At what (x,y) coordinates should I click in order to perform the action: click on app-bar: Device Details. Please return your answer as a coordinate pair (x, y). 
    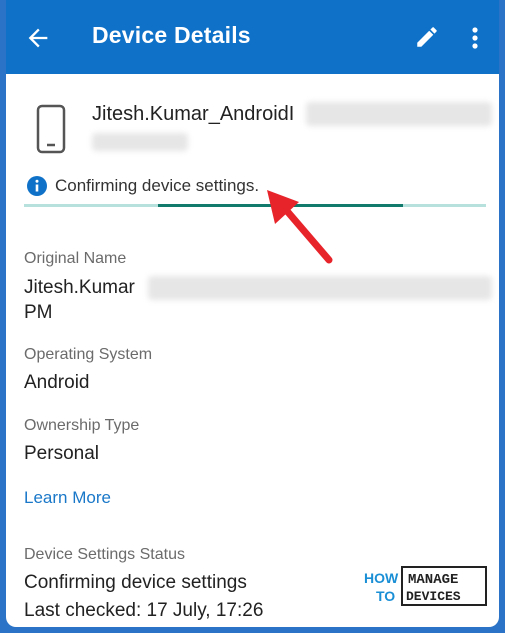
    Looking at the image, I should click on (252, 37).